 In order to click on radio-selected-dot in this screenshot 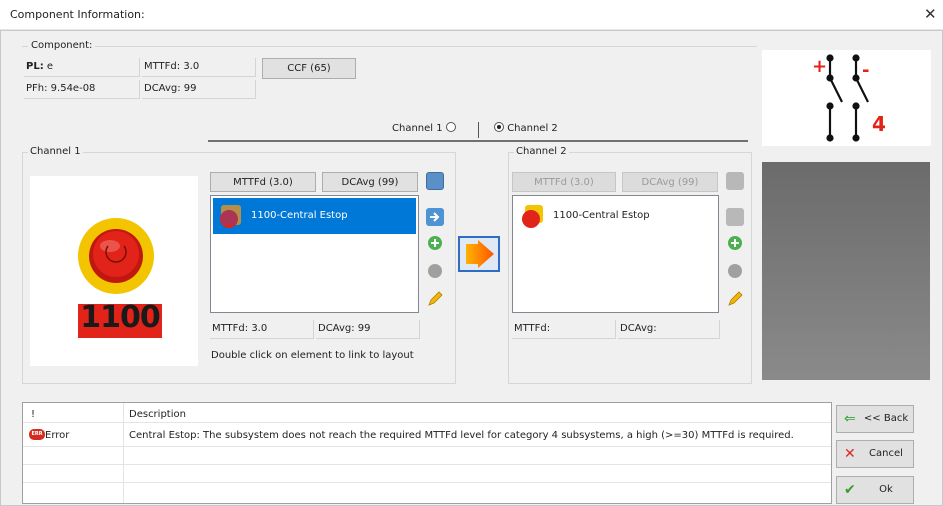, I will do `click(499, 127)`.